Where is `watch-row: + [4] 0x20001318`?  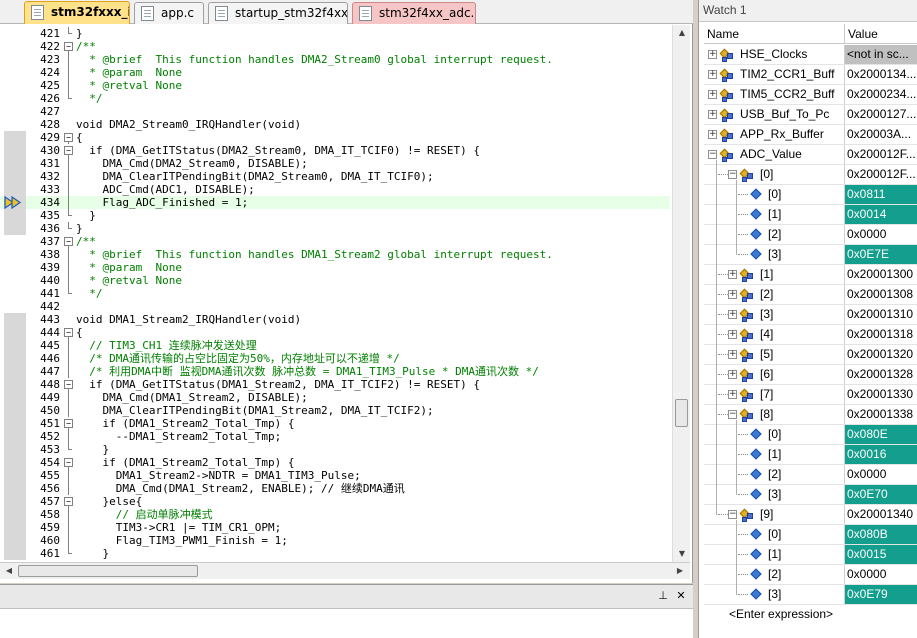 watch-row: + [4] 0x20001318 is located at coordinates (810, 335).